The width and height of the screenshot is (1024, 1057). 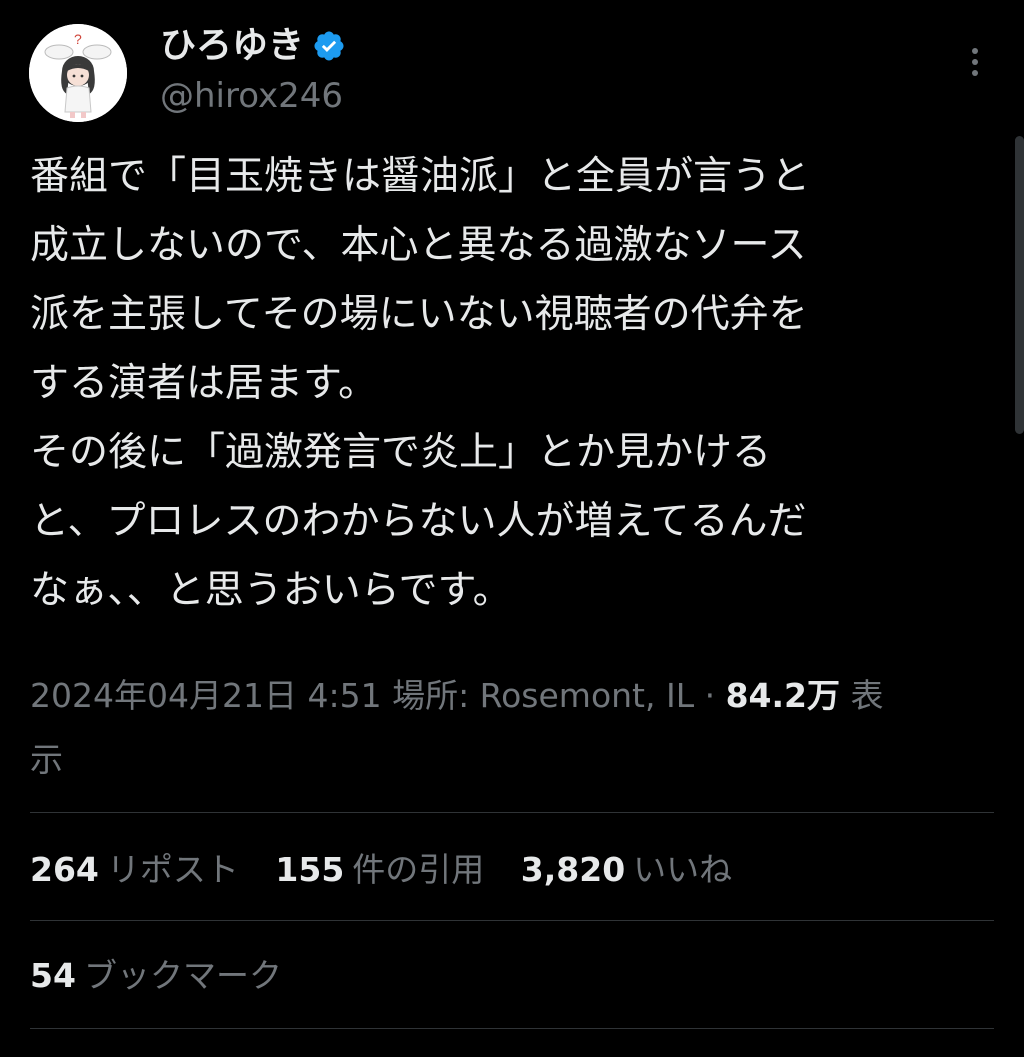 What do you see at coordinates (310, 869) in the screenshot?
I see `quotes-count: 155` at bounding box center [310, 869].